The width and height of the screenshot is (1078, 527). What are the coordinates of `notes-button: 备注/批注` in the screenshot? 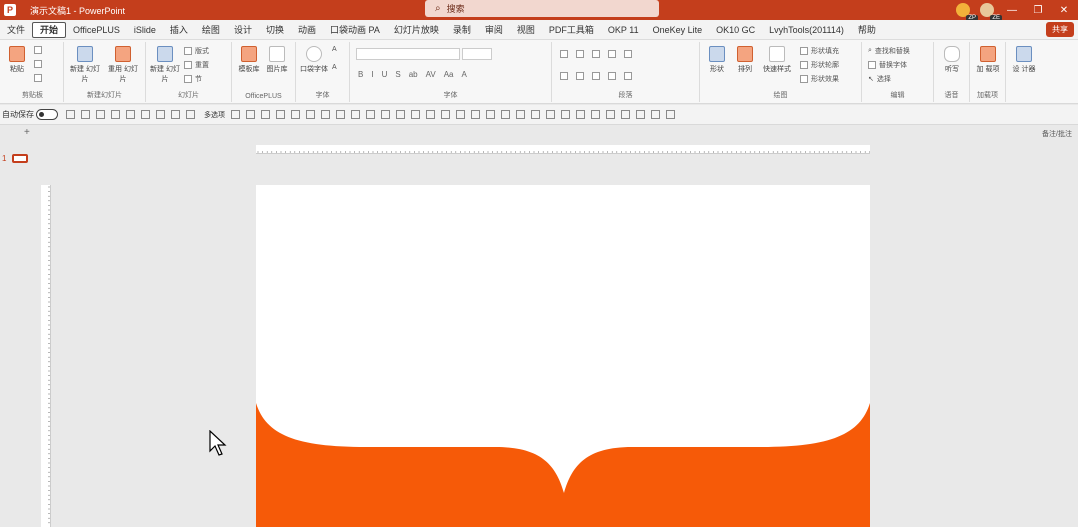 It's located at (1057, 134).